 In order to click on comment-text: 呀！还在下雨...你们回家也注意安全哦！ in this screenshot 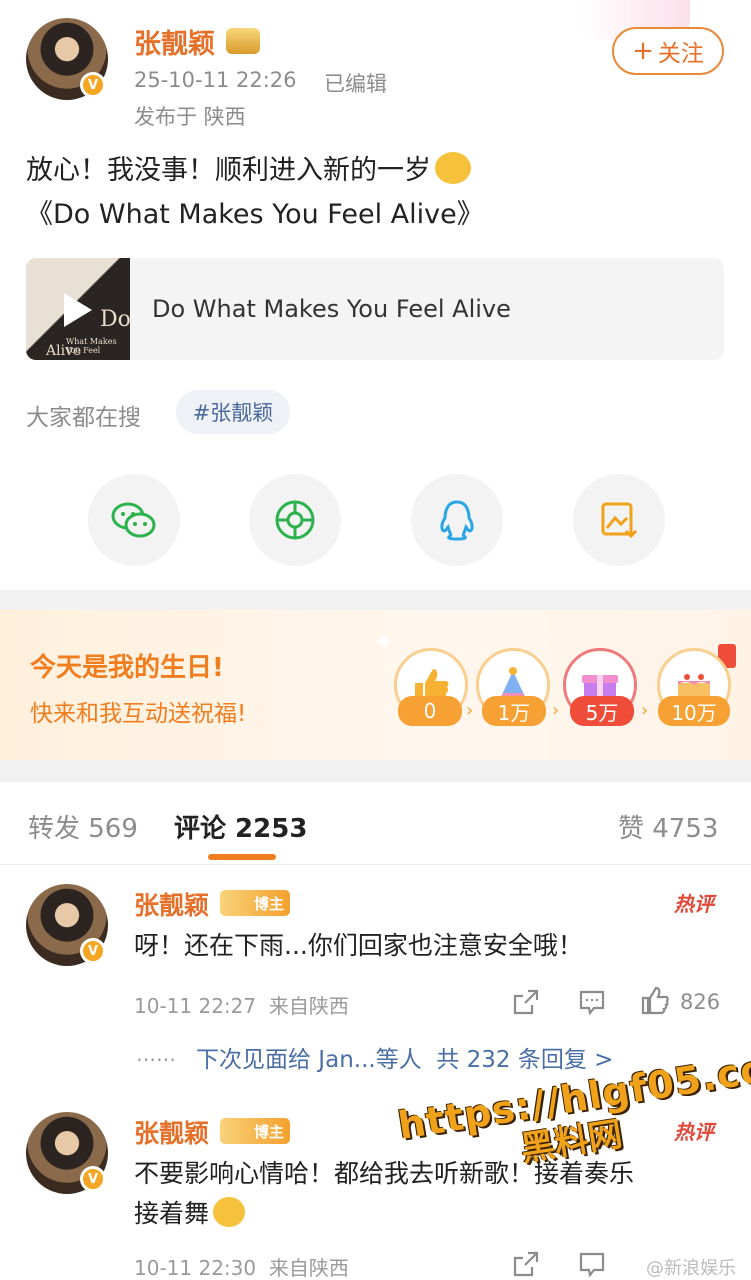, I will do `click(358, 945)`.